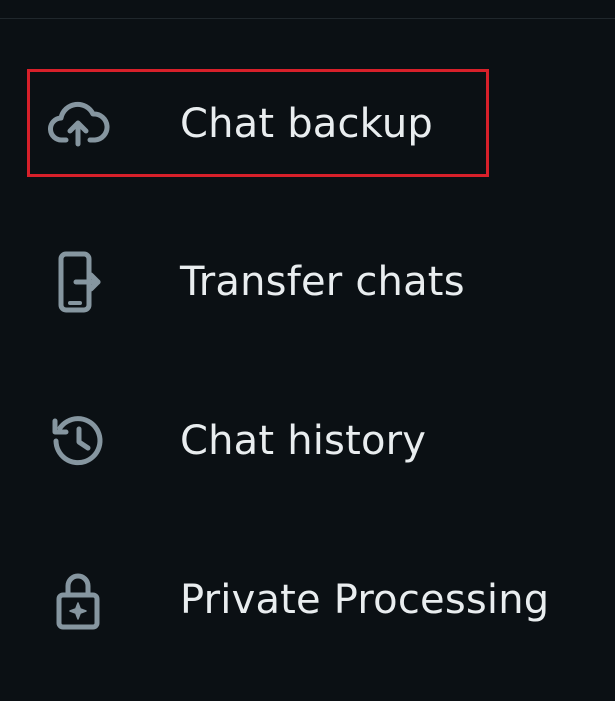  I want to click on menu-item-label: Transfer chats, so click(322, 282).